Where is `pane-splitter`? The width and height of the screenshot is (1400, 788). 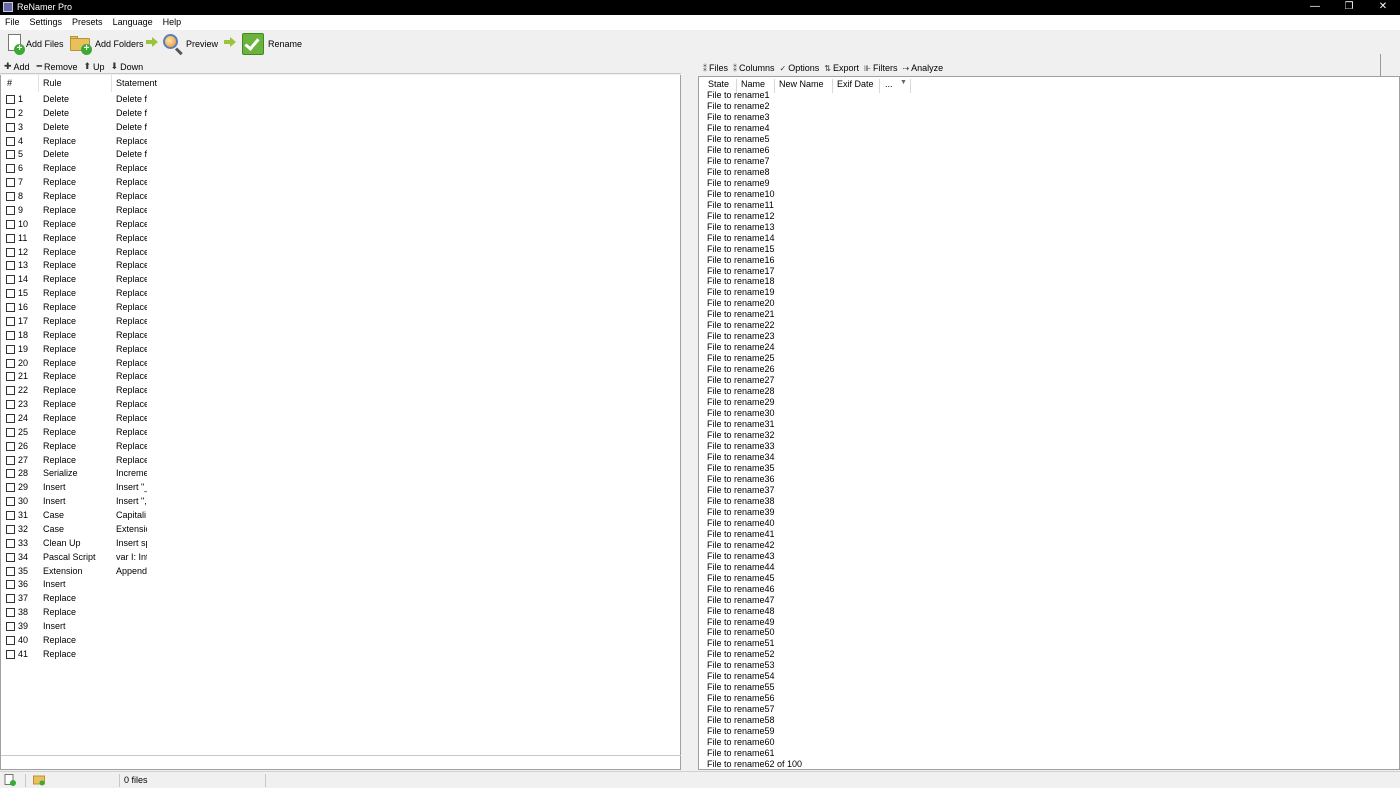
pane-splitter is located at coordinates (689, 414).